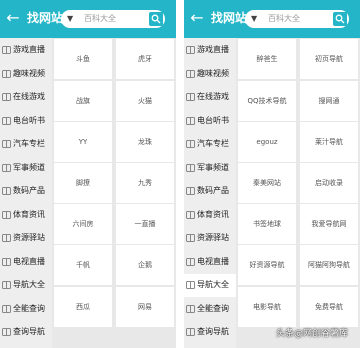 The image size is (360, 348). Describe the element at coordinates (329, 224) in the screenshot. I see `site-tile: 我爱导航网` at that location.